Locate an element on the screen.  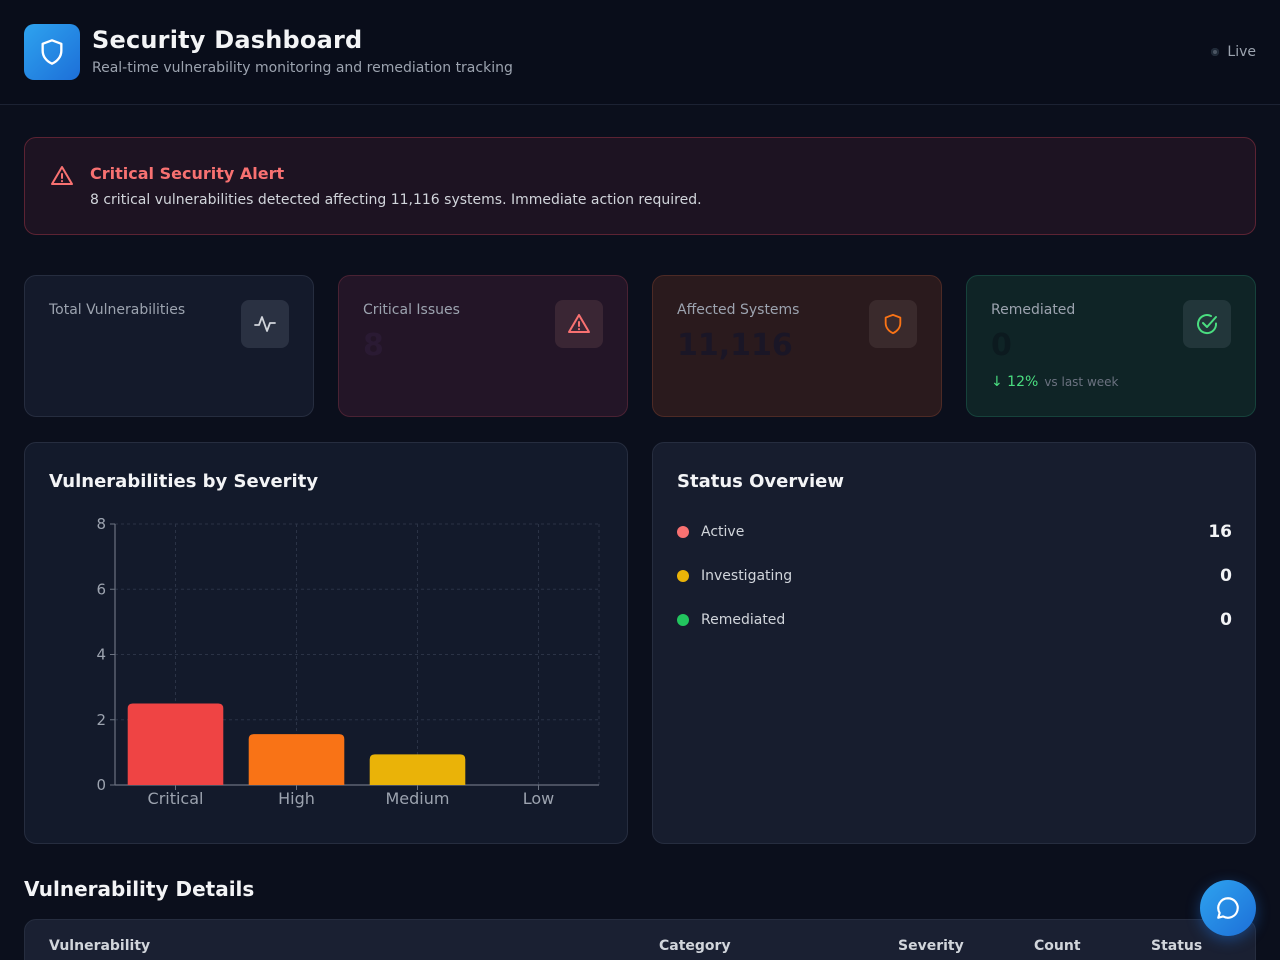
card-value: 8 is located at coordinates (373, 345).